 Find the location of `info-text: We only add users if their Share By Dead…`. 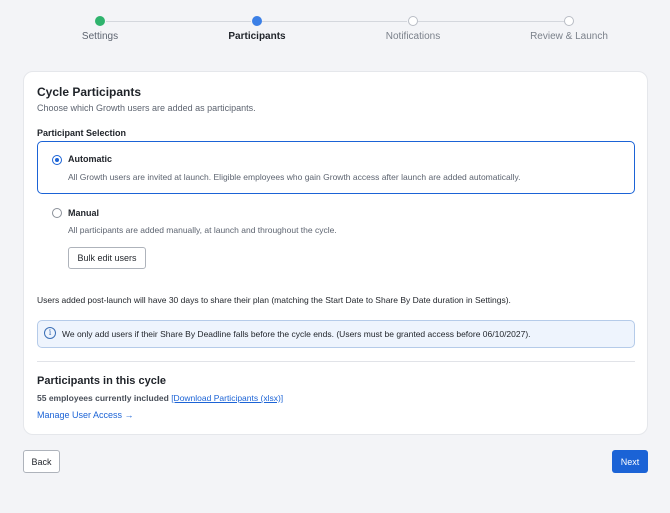

info-text: We only add users if their Share By Dead… is located at coordinates (296, 334).